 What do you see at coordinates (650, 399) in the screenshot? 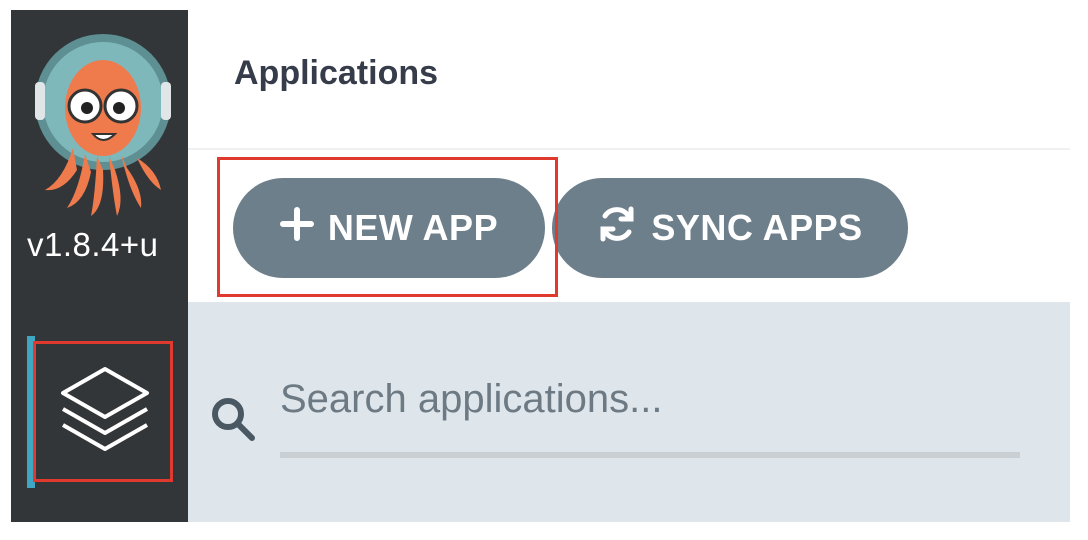
I see `search-input` at bounding box center [650, 399].